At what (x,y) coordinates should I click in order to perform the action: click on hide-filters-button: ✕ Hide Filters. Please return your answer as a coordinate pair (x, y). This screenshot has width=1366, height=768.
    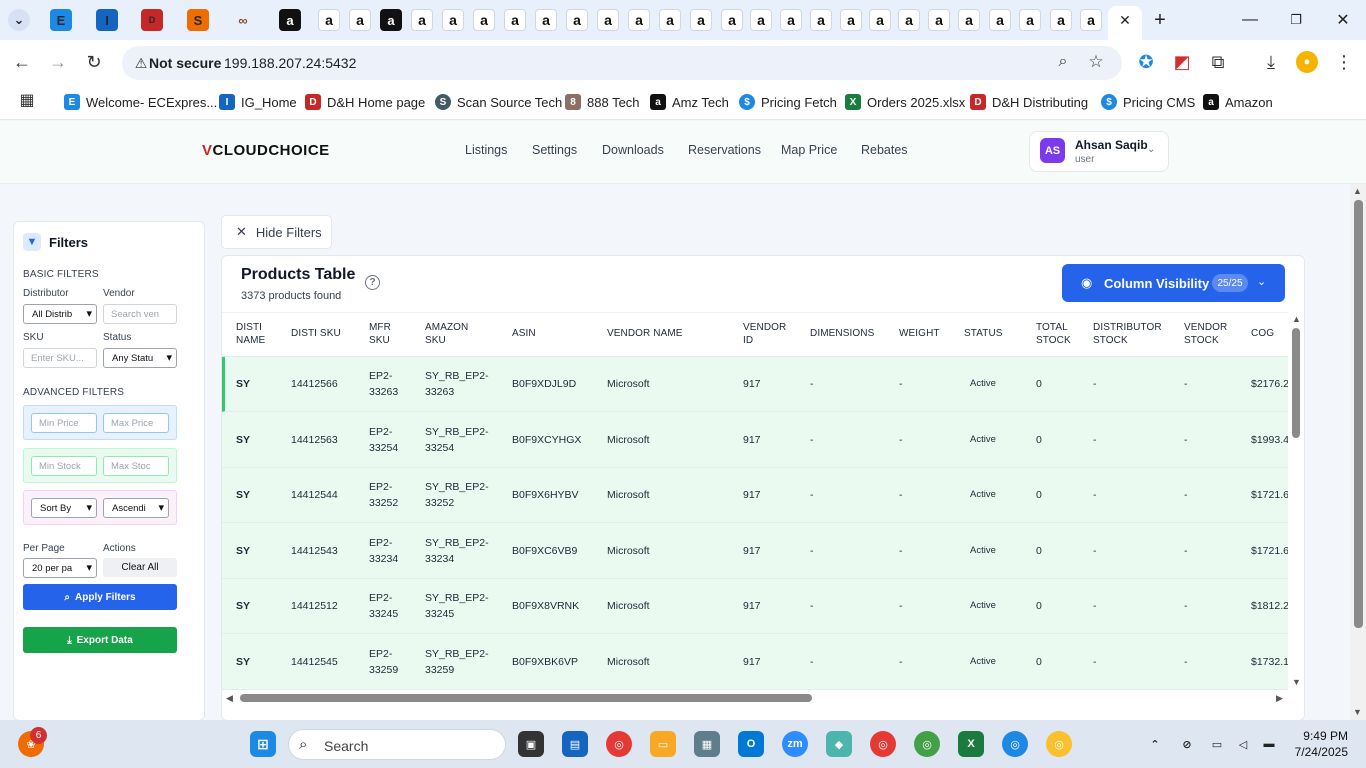
    Looking at the image, I should click on (276, 232).